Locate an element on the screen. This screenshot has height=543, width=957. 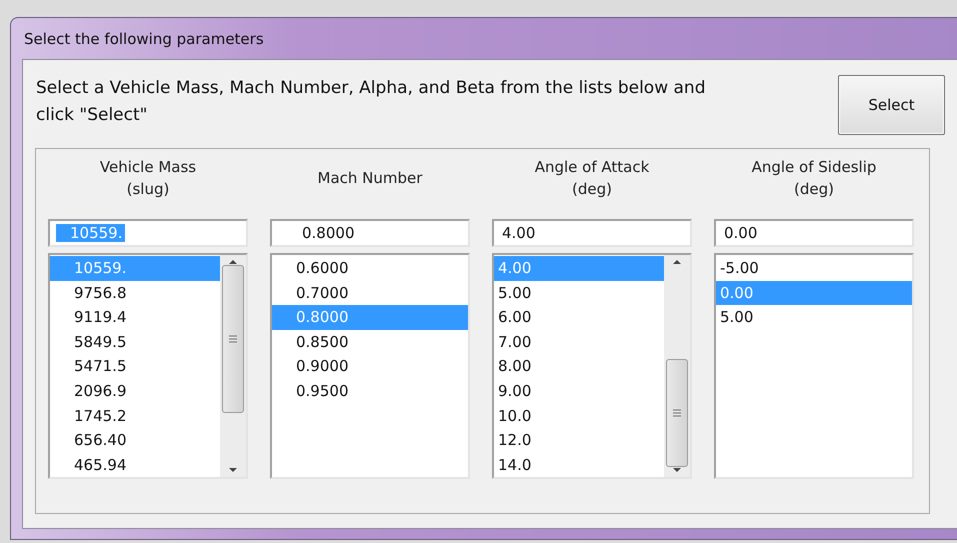
list-item: 1745.2 is located at coordinates (135, 416).